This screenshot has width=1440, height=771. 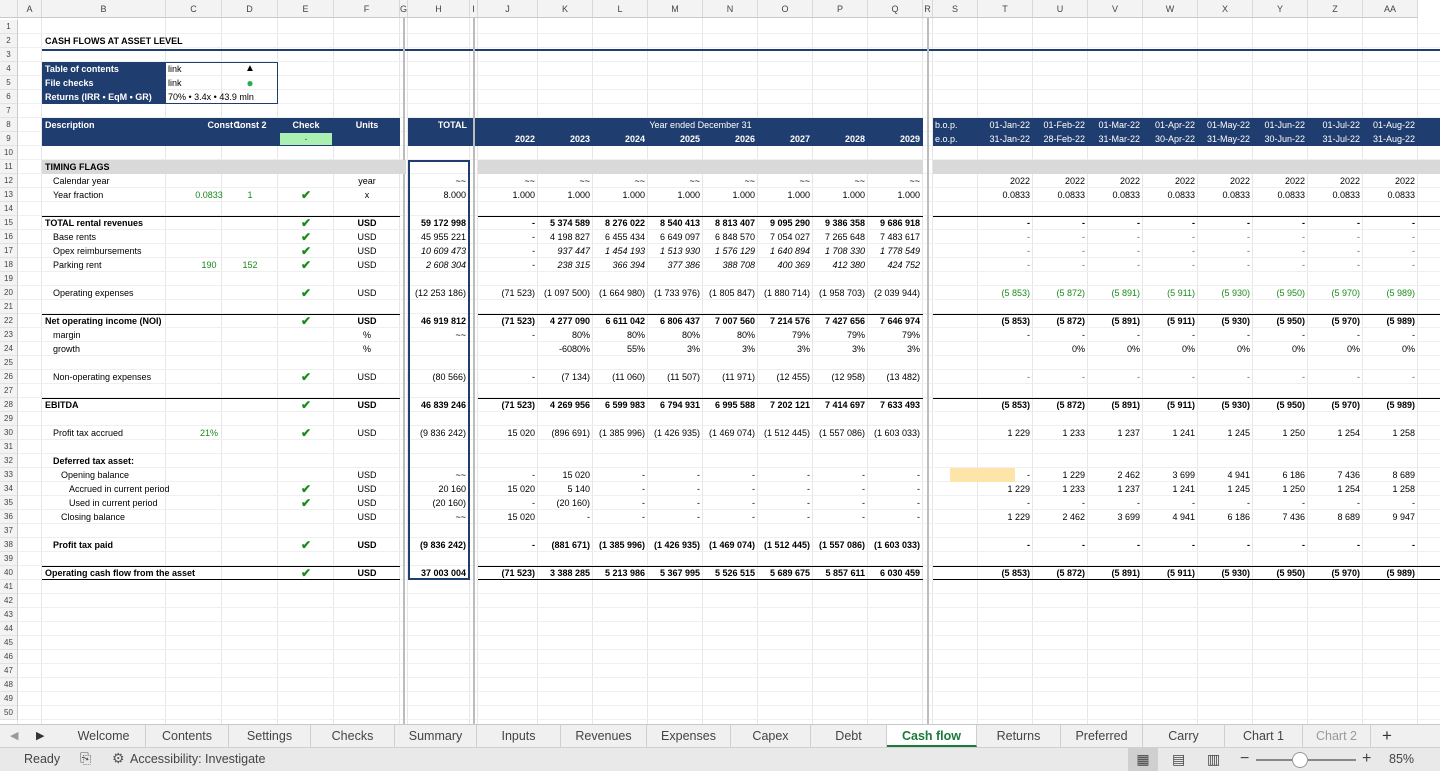 I want to click on scroll-left-icon: ◀, so click(x=14, y=735).